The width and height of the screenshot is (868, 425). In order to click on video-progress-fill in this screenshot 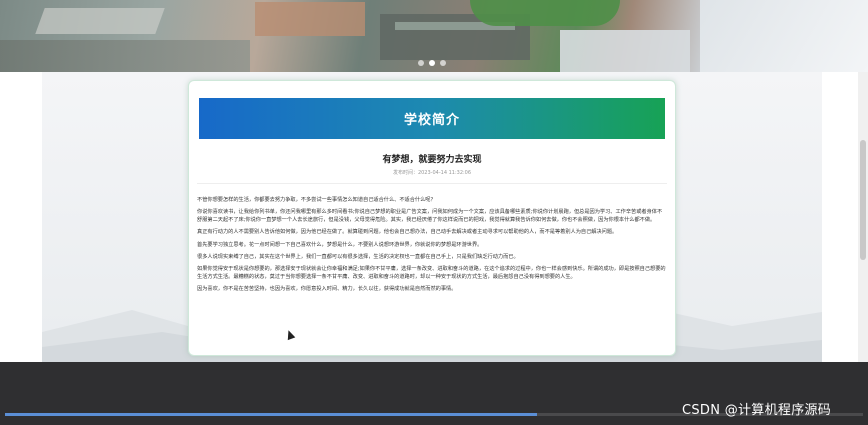, I will do `click(271, 414)`.